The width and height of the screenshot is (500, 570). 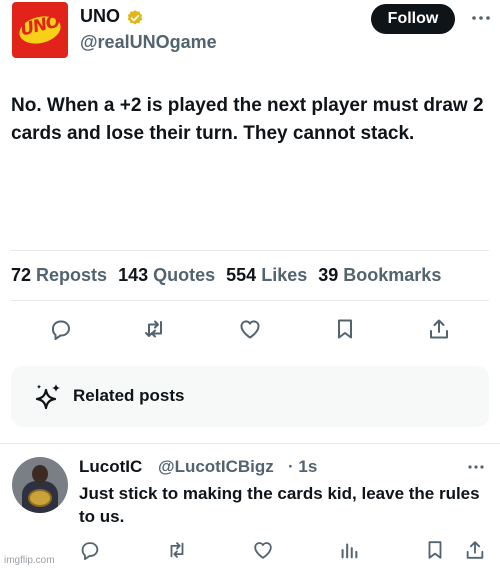 What do you see at coordinates (49, 397) in the screenshot?
I see `sparkle-icon` at bounding box center [49, 397].